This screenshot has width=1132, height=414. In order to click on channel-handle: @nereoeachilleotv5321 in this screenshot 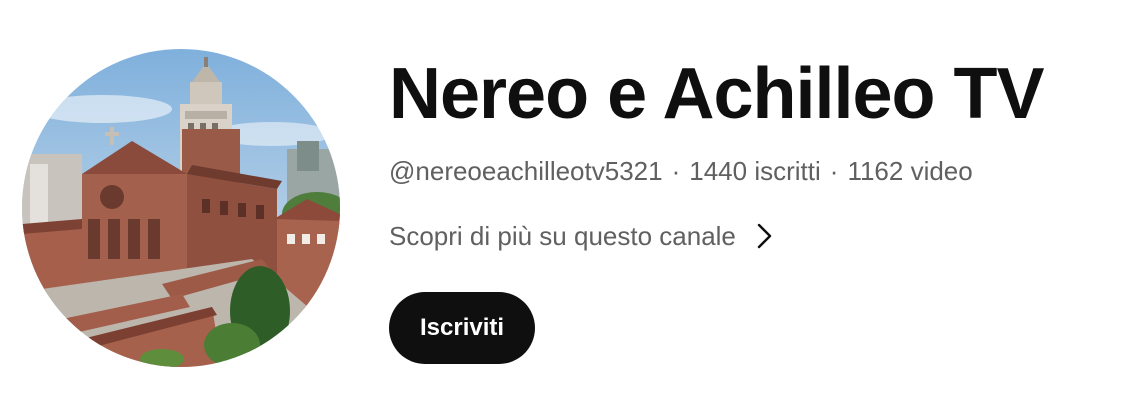, I will do `click(526, 171)`.